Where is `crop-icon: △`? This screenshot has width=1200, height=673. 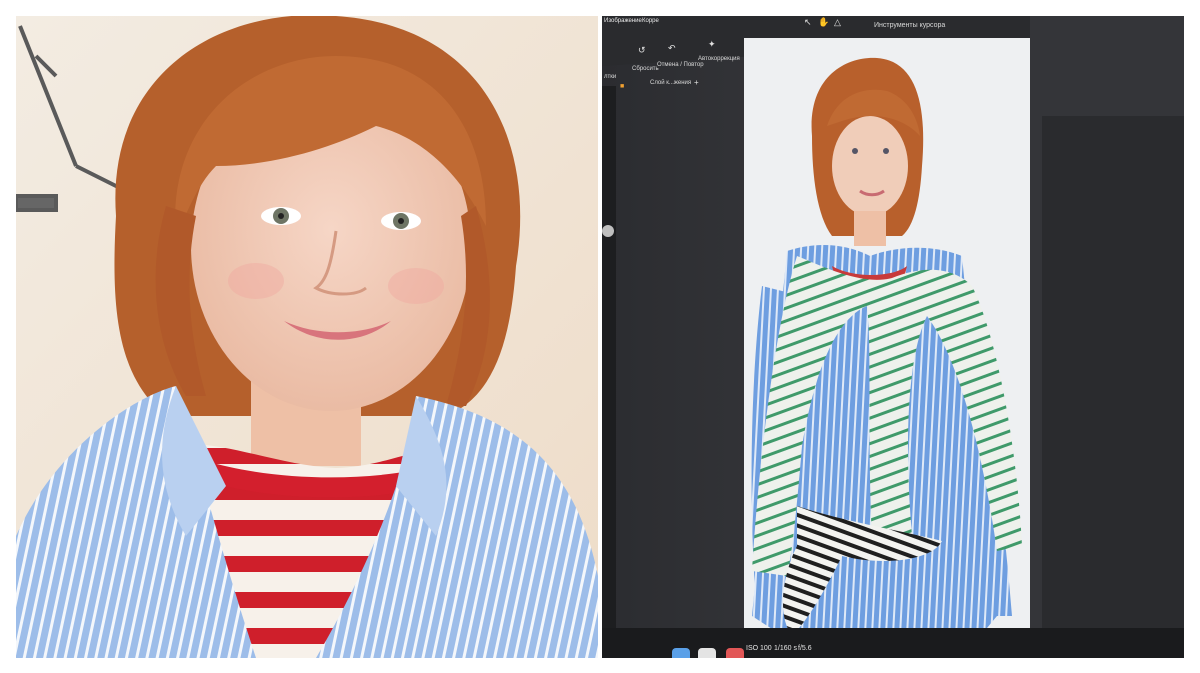
crop-icon: △ is located at coordinates (837, 22).